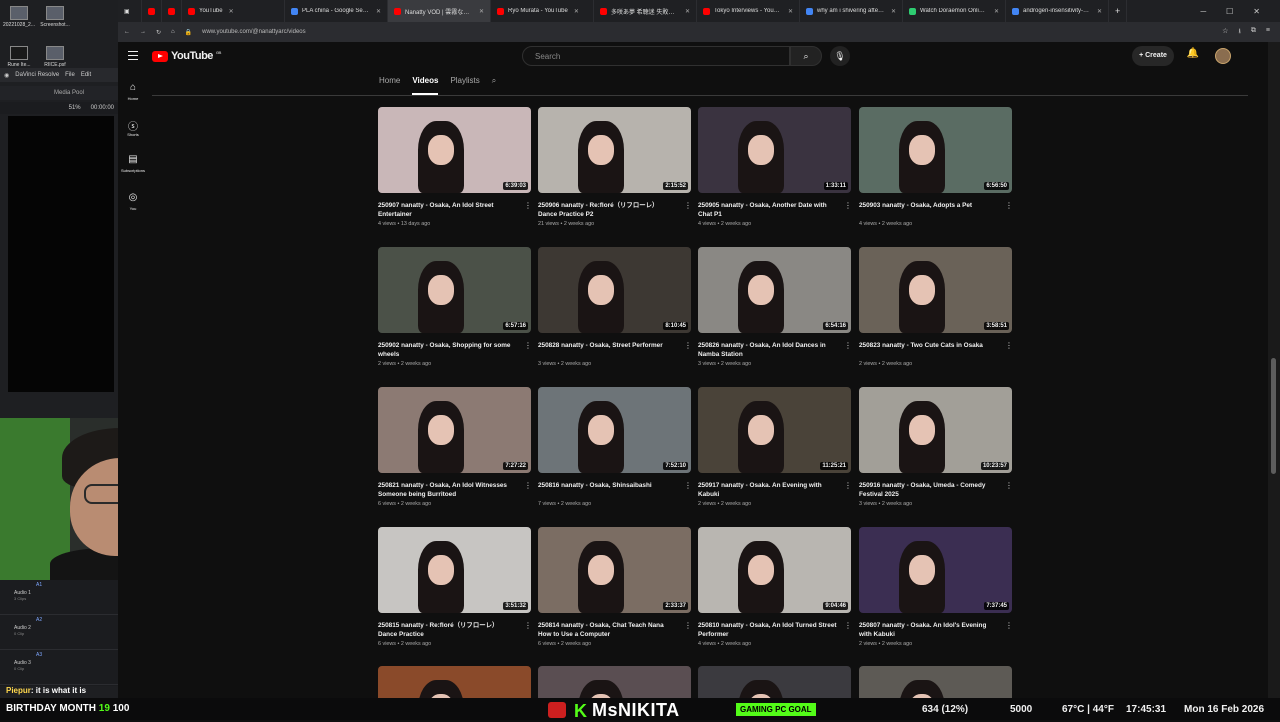  I want to click on forward-icon: →, so click(143, 32).